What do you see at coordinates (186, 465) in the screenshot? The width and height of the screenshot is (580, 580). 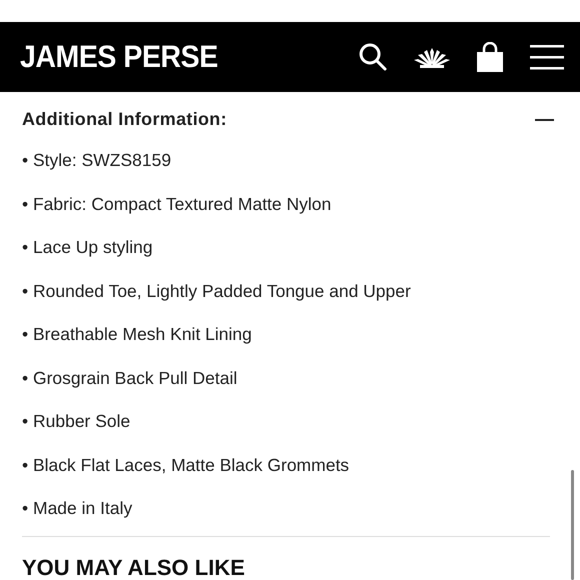 I see `detail-item: • Black Flat Laces, Matte Black Grommets` at bounding box center [186, 465].